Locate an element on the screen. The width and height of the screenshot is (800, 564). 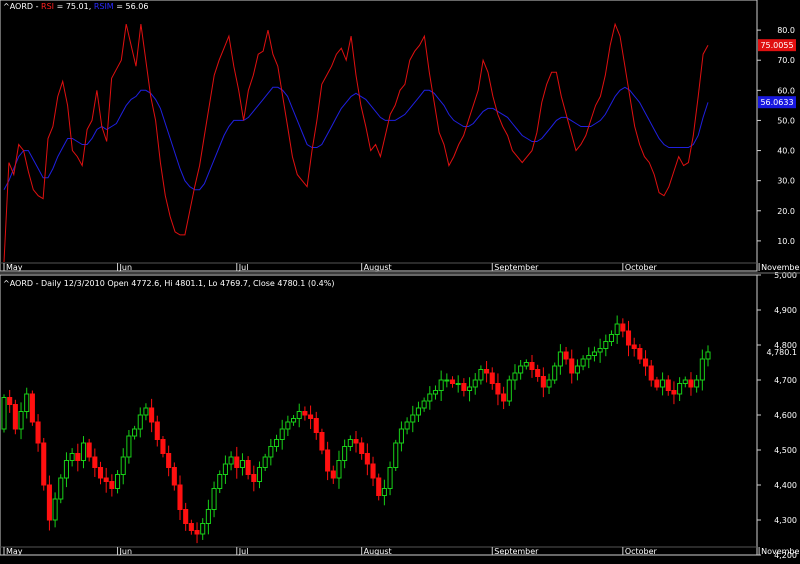
price-y-tick-label: 4,400 is located at coordinates (785, 485).